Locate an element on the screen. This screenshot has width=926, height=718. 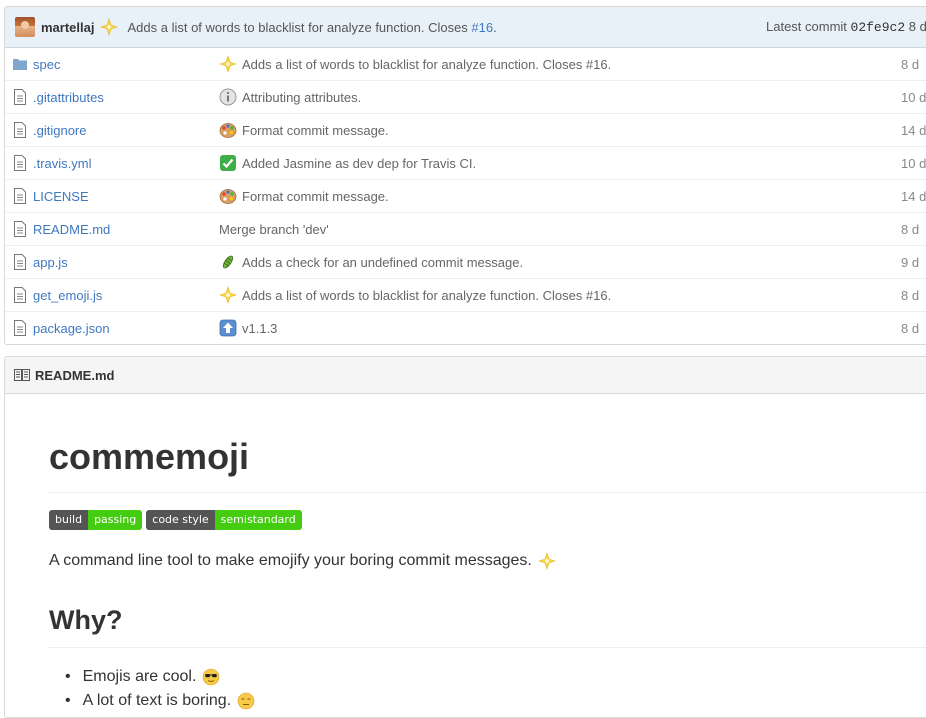
why-divider is located at coordinates (487, 647).